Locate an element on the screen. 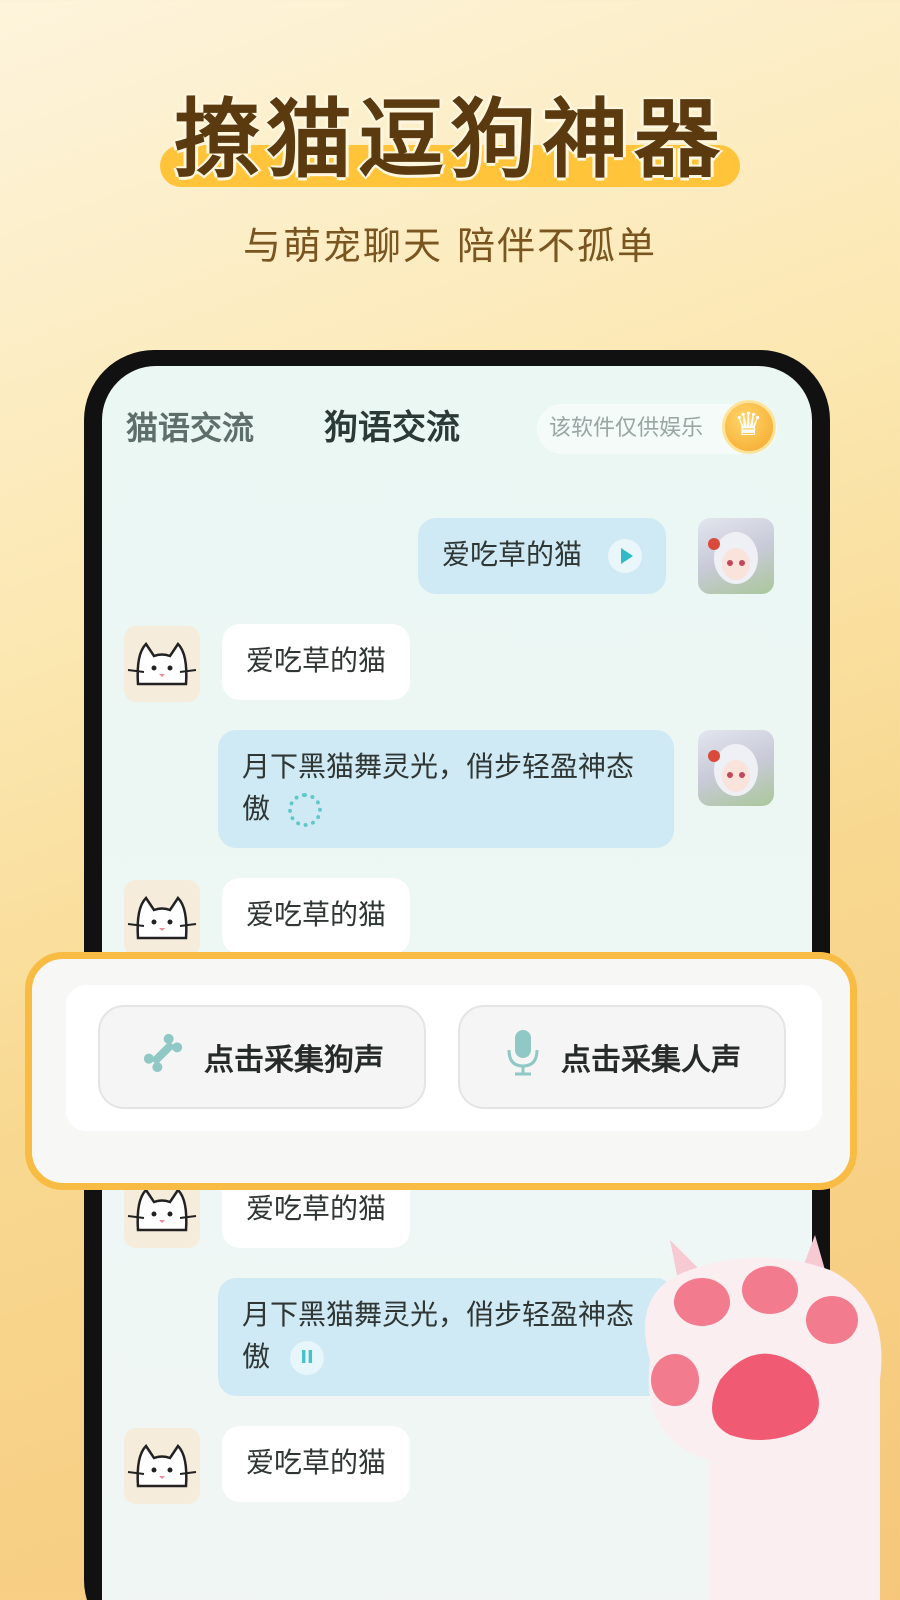  subtitle: 与萌宠聊天 陪伴不孤单 is located at coordinates (450, 246).